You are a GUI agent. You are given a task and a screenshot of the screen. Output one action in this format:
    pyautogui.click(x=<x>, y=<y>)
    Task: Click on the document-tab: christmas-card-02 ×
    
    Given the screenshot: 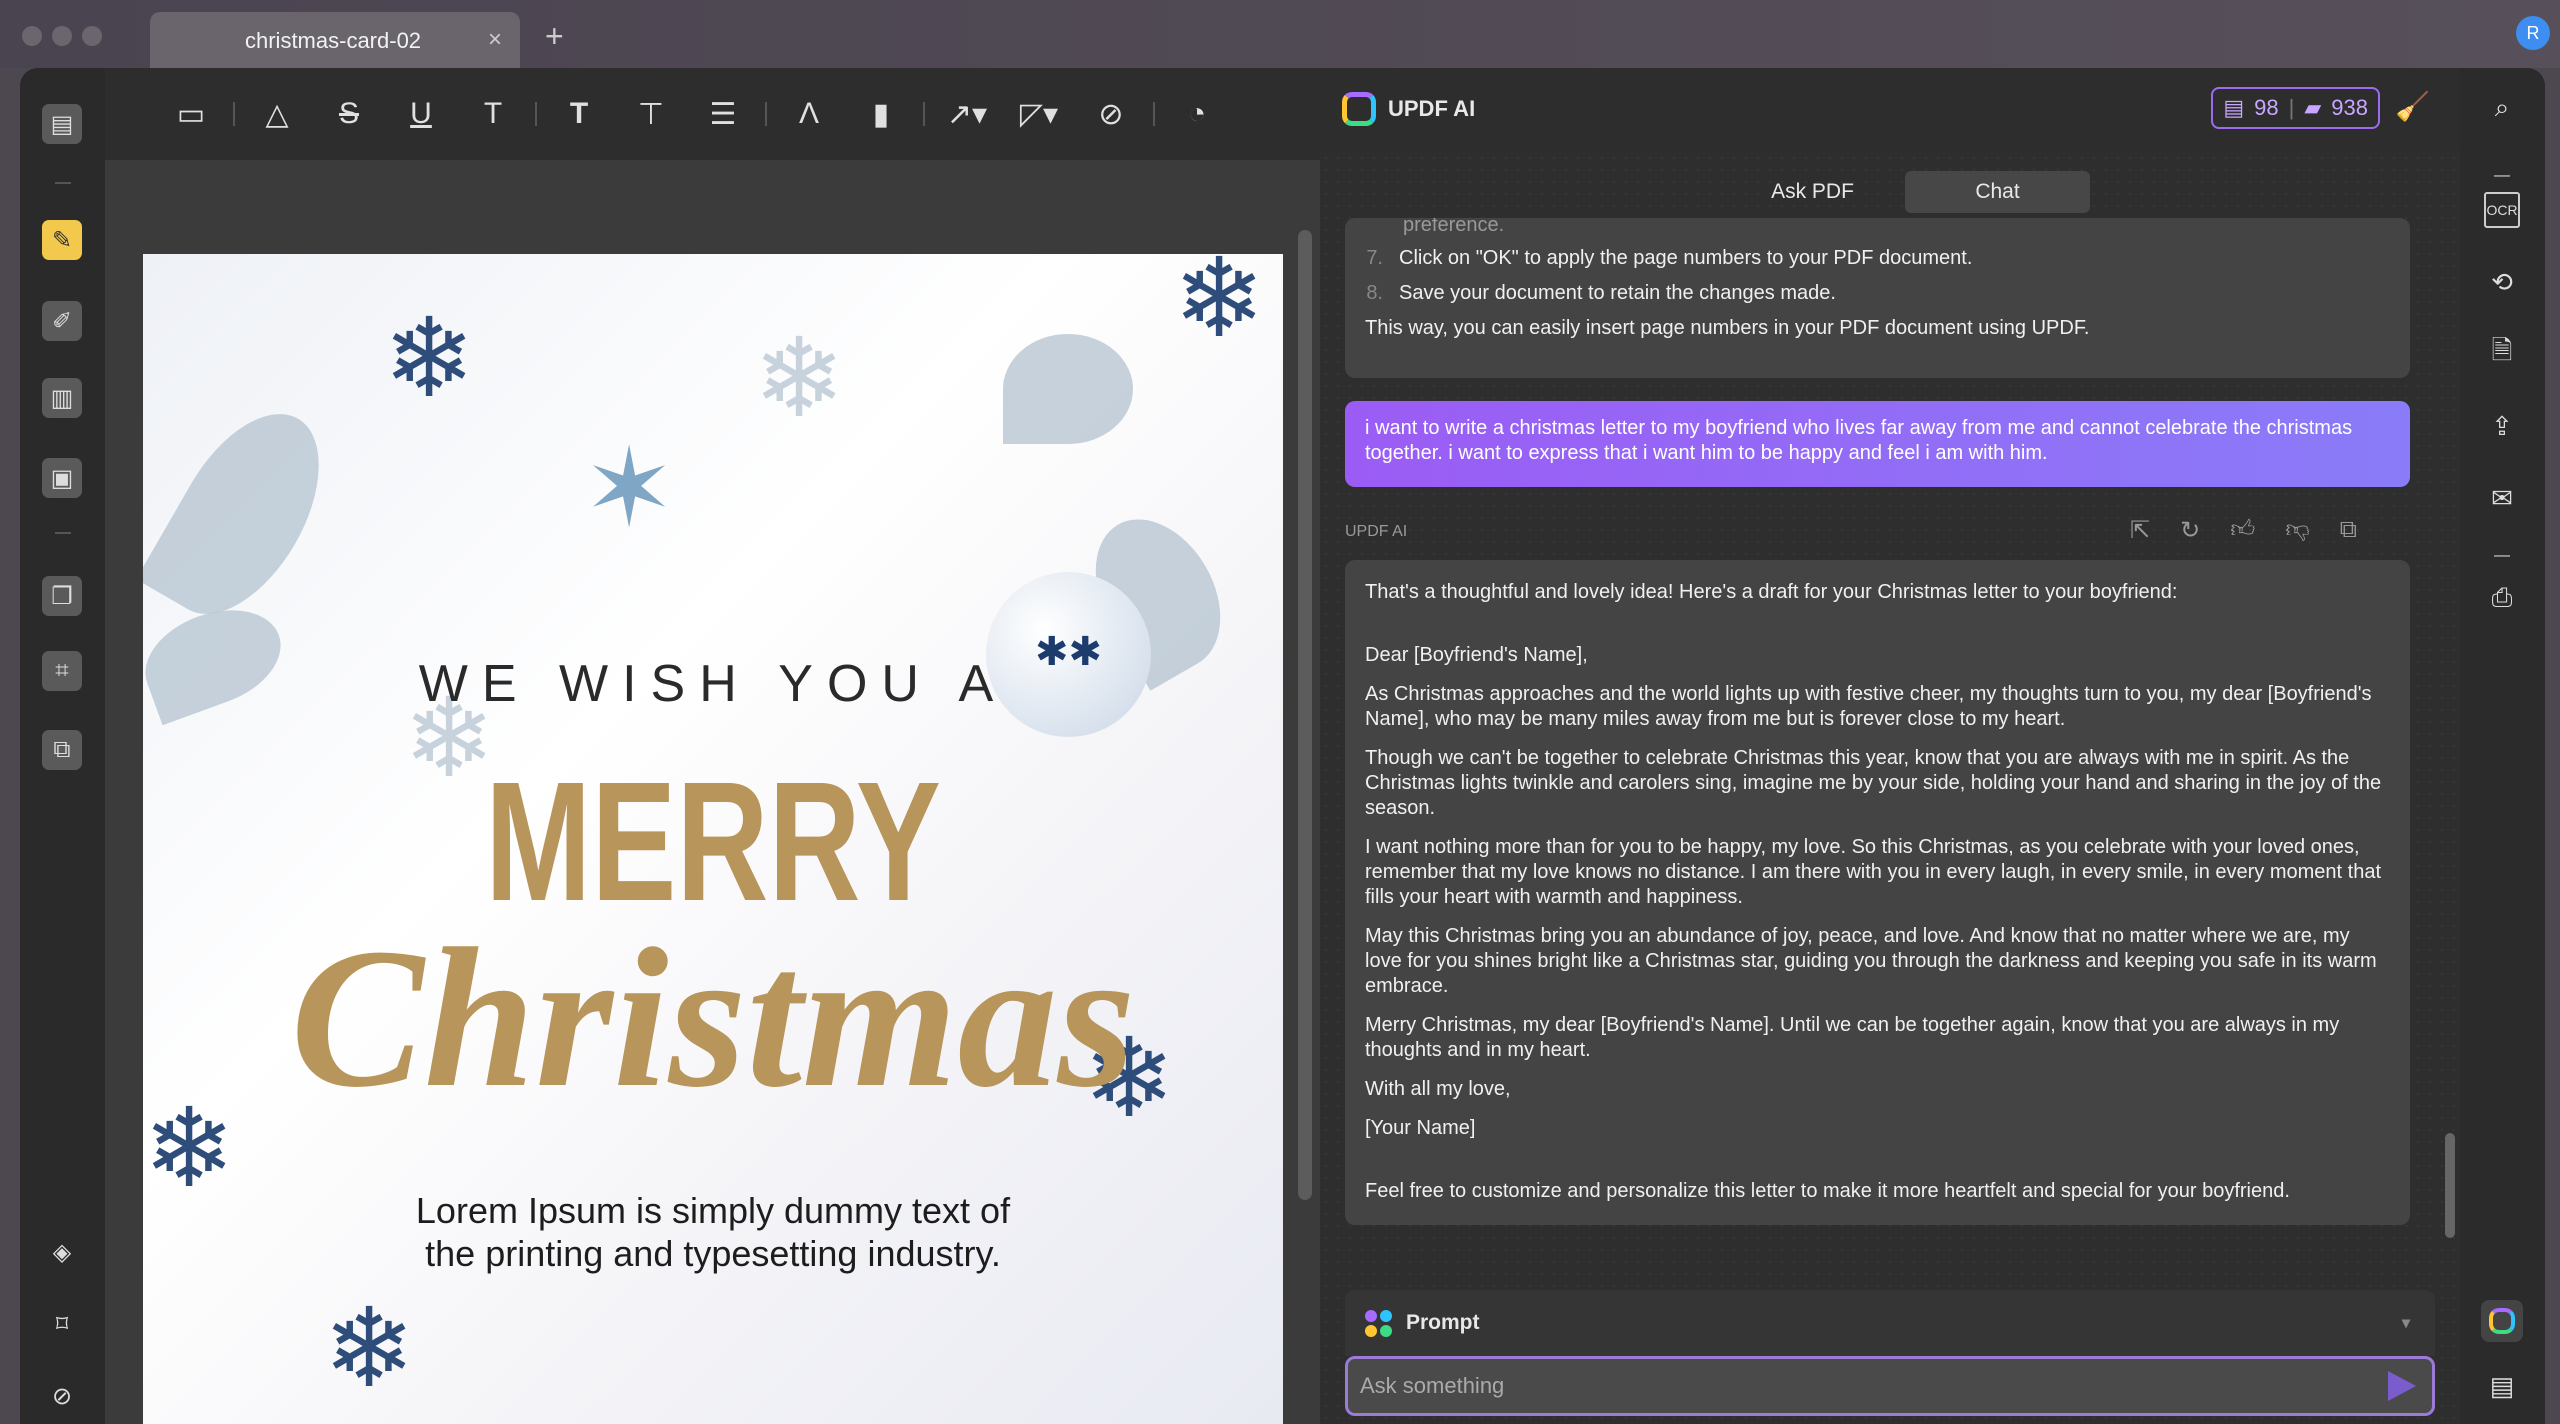 What is the action you would take?
    pyautogui.click(x=335, y=41)
    